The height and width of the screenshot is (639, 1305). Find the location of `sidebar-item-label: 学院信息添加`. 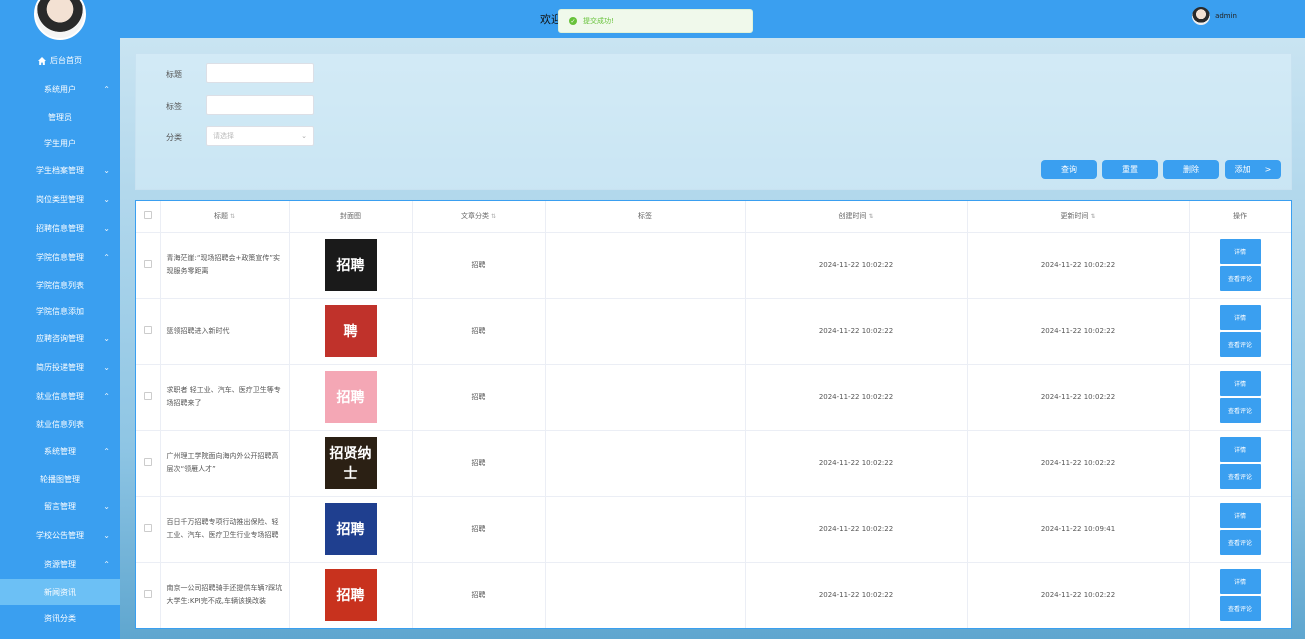

sidebar-item-label: 学院信息添加 is located at coordinates (60, 311).